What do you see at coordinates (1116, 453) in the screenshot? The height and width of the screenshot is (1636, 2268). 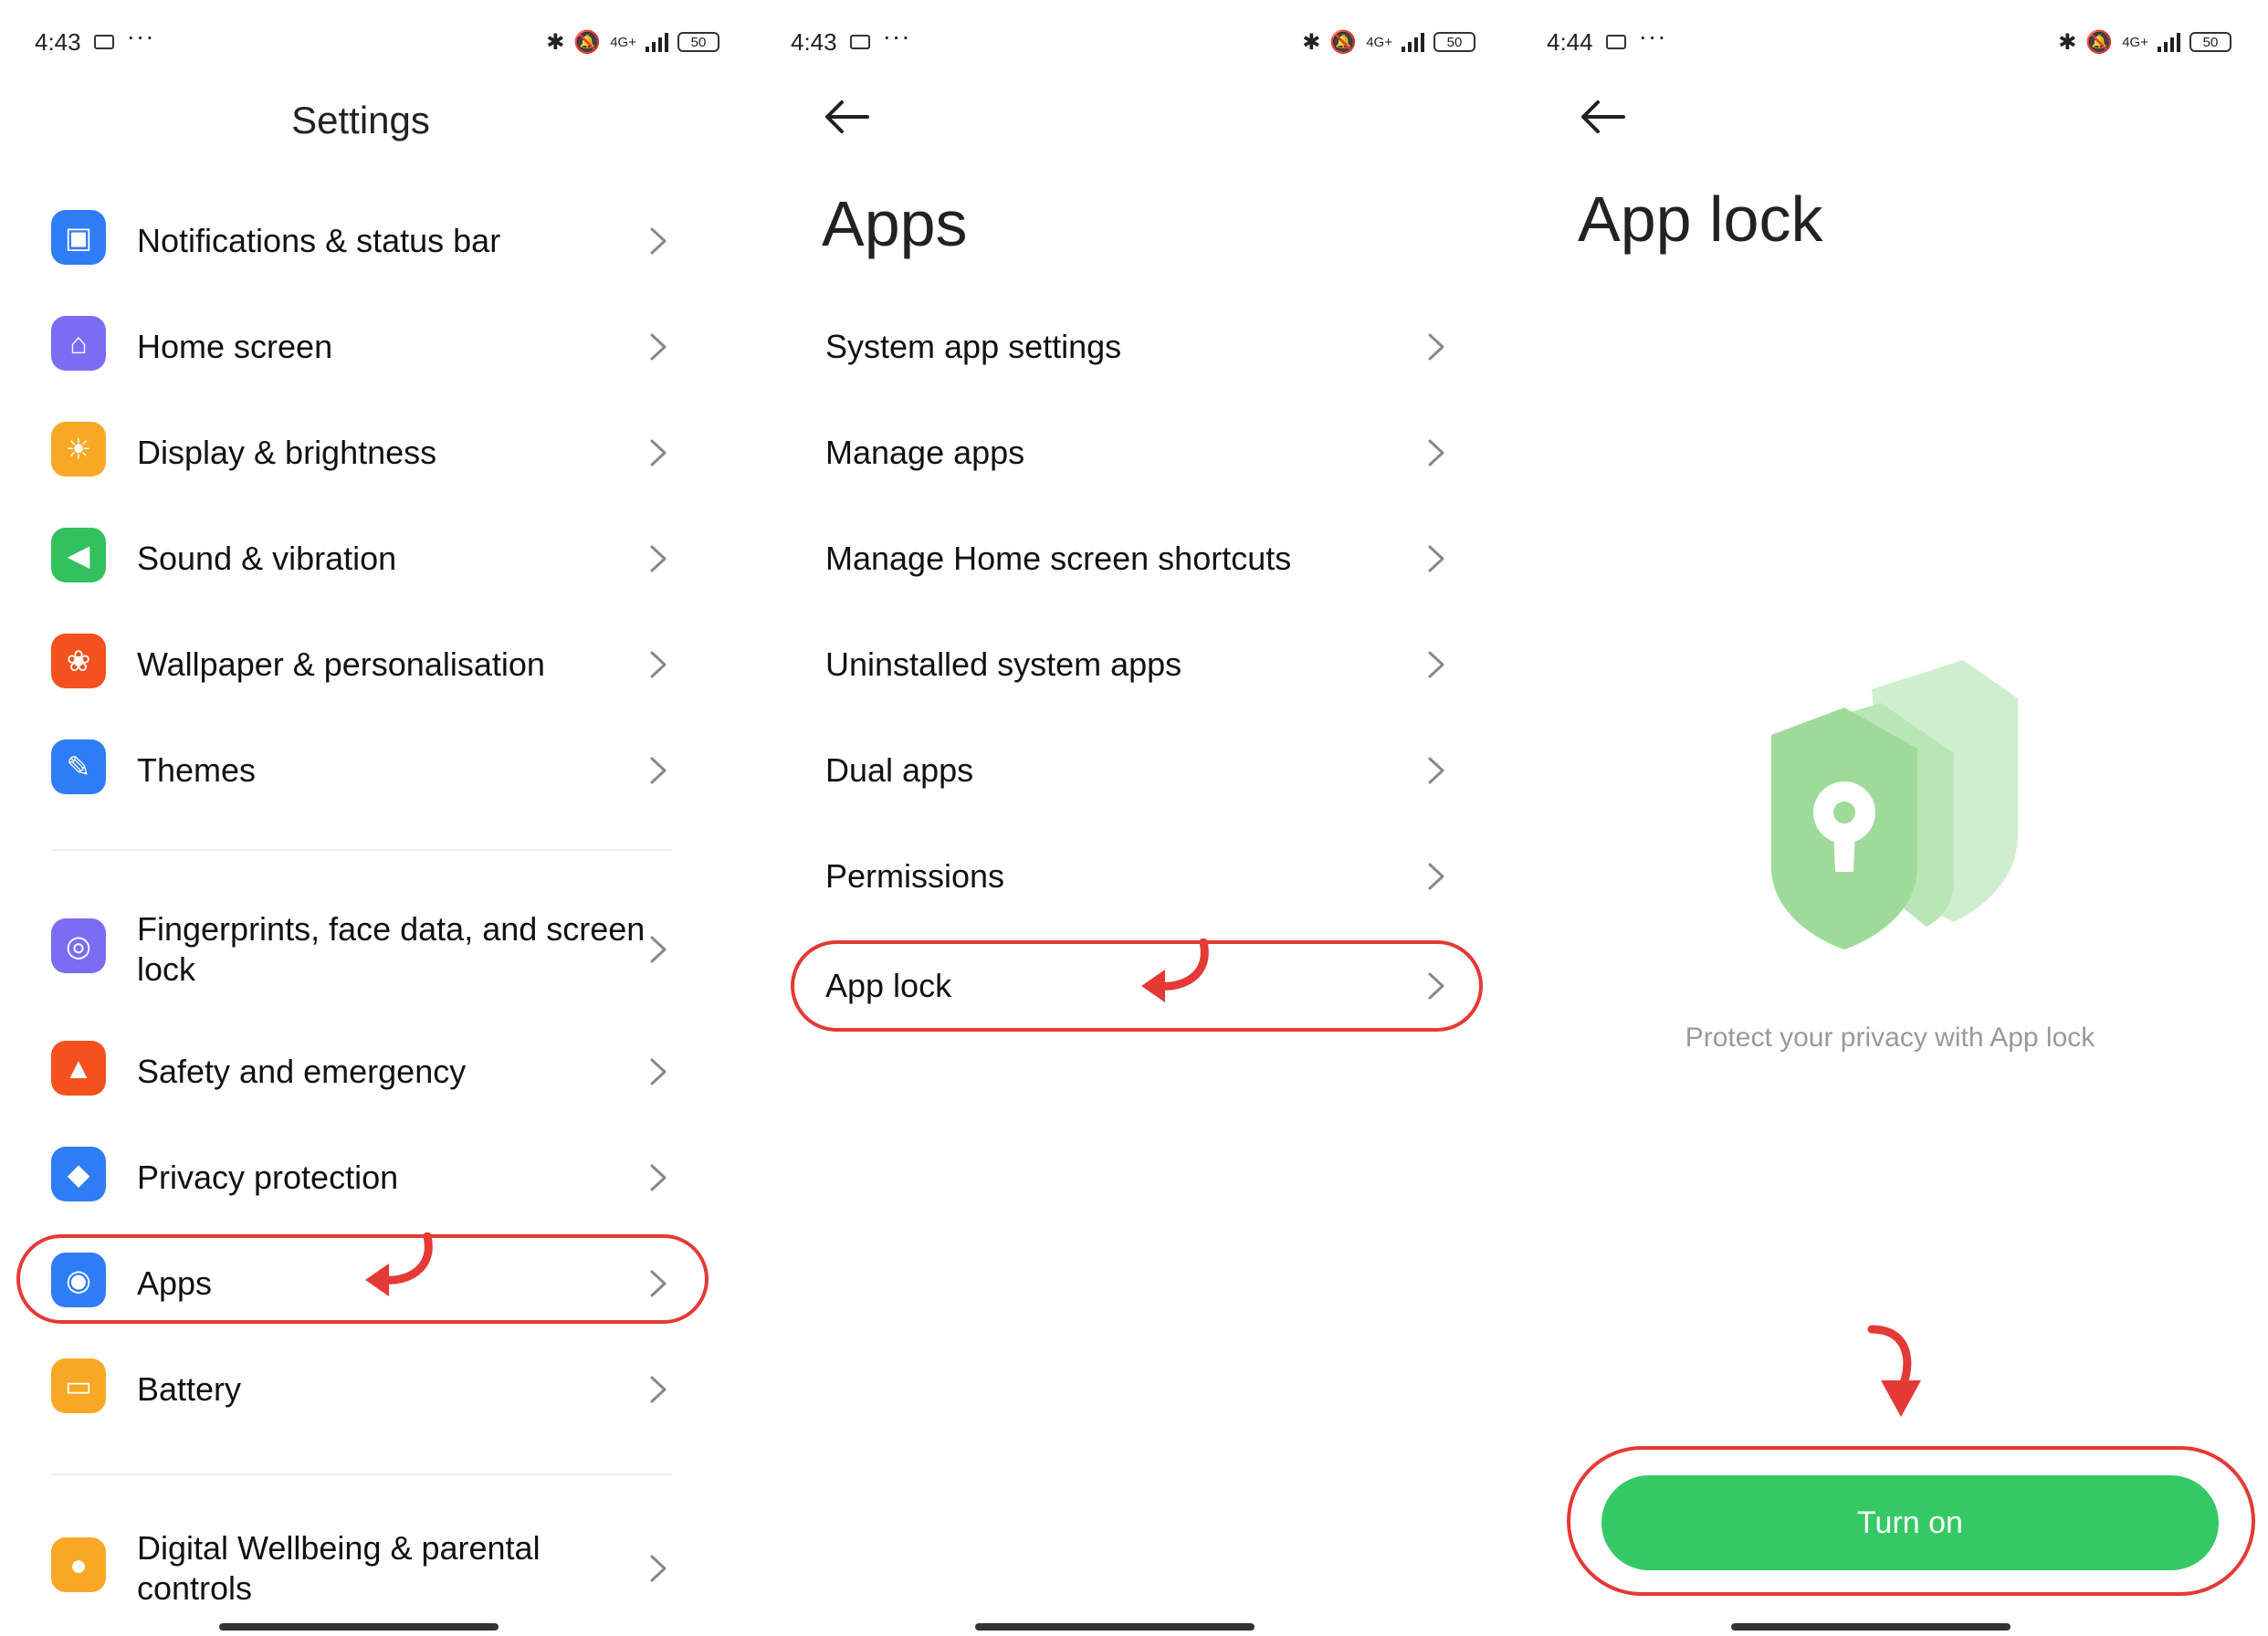 I see `apps-item-manage-apps: Manage apps` at bounding box center [1116, 453].